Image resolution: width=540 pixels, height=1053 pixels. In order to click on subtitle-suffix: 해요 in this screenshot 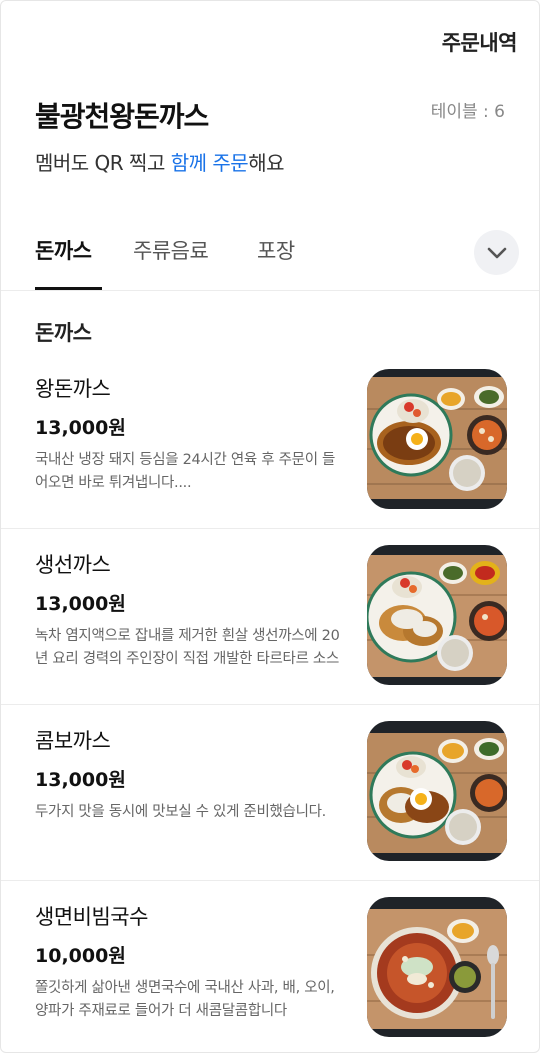, I will do `click(266, 163)`.